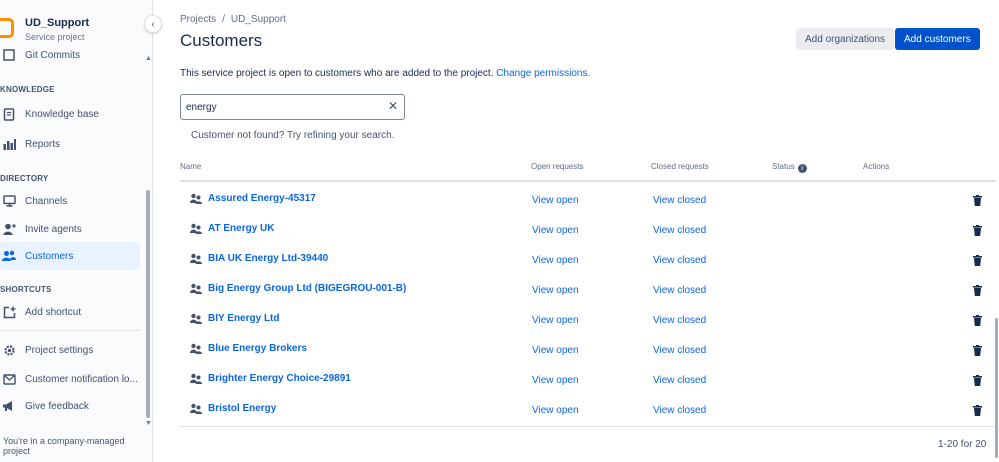 The image size is (999, 462). I want to click on chevron-left-icon: ‹, so click(153, 24).